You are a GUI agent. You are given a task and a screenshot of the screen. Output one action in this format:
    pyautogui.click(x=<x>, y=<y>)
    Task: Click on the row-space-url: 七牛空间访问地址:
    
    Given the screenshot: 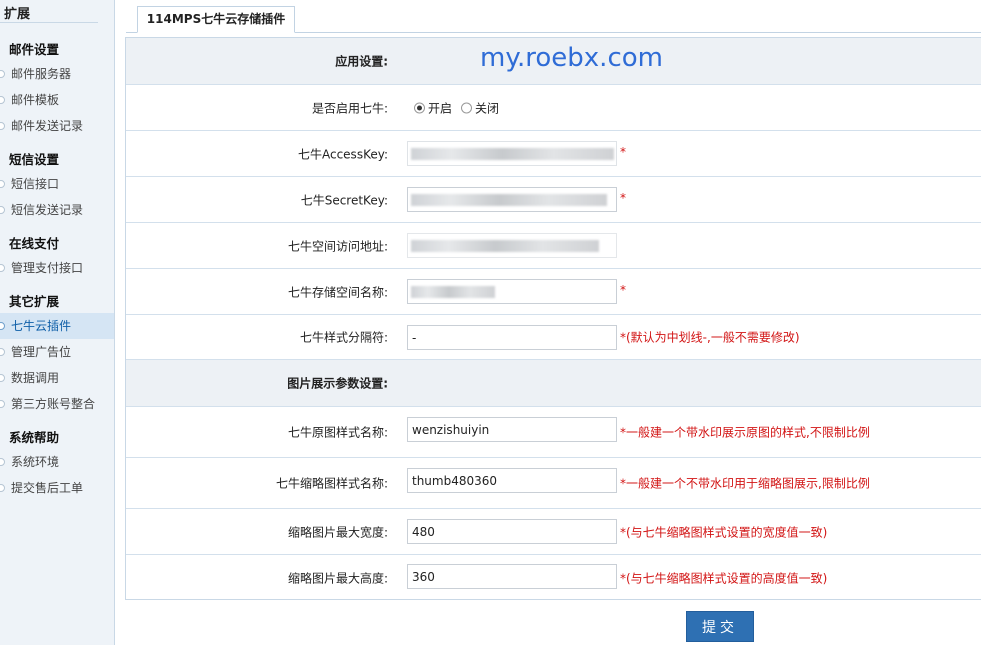 What is the action you would take?
    pyautogui.click(x=553, y=246)
    